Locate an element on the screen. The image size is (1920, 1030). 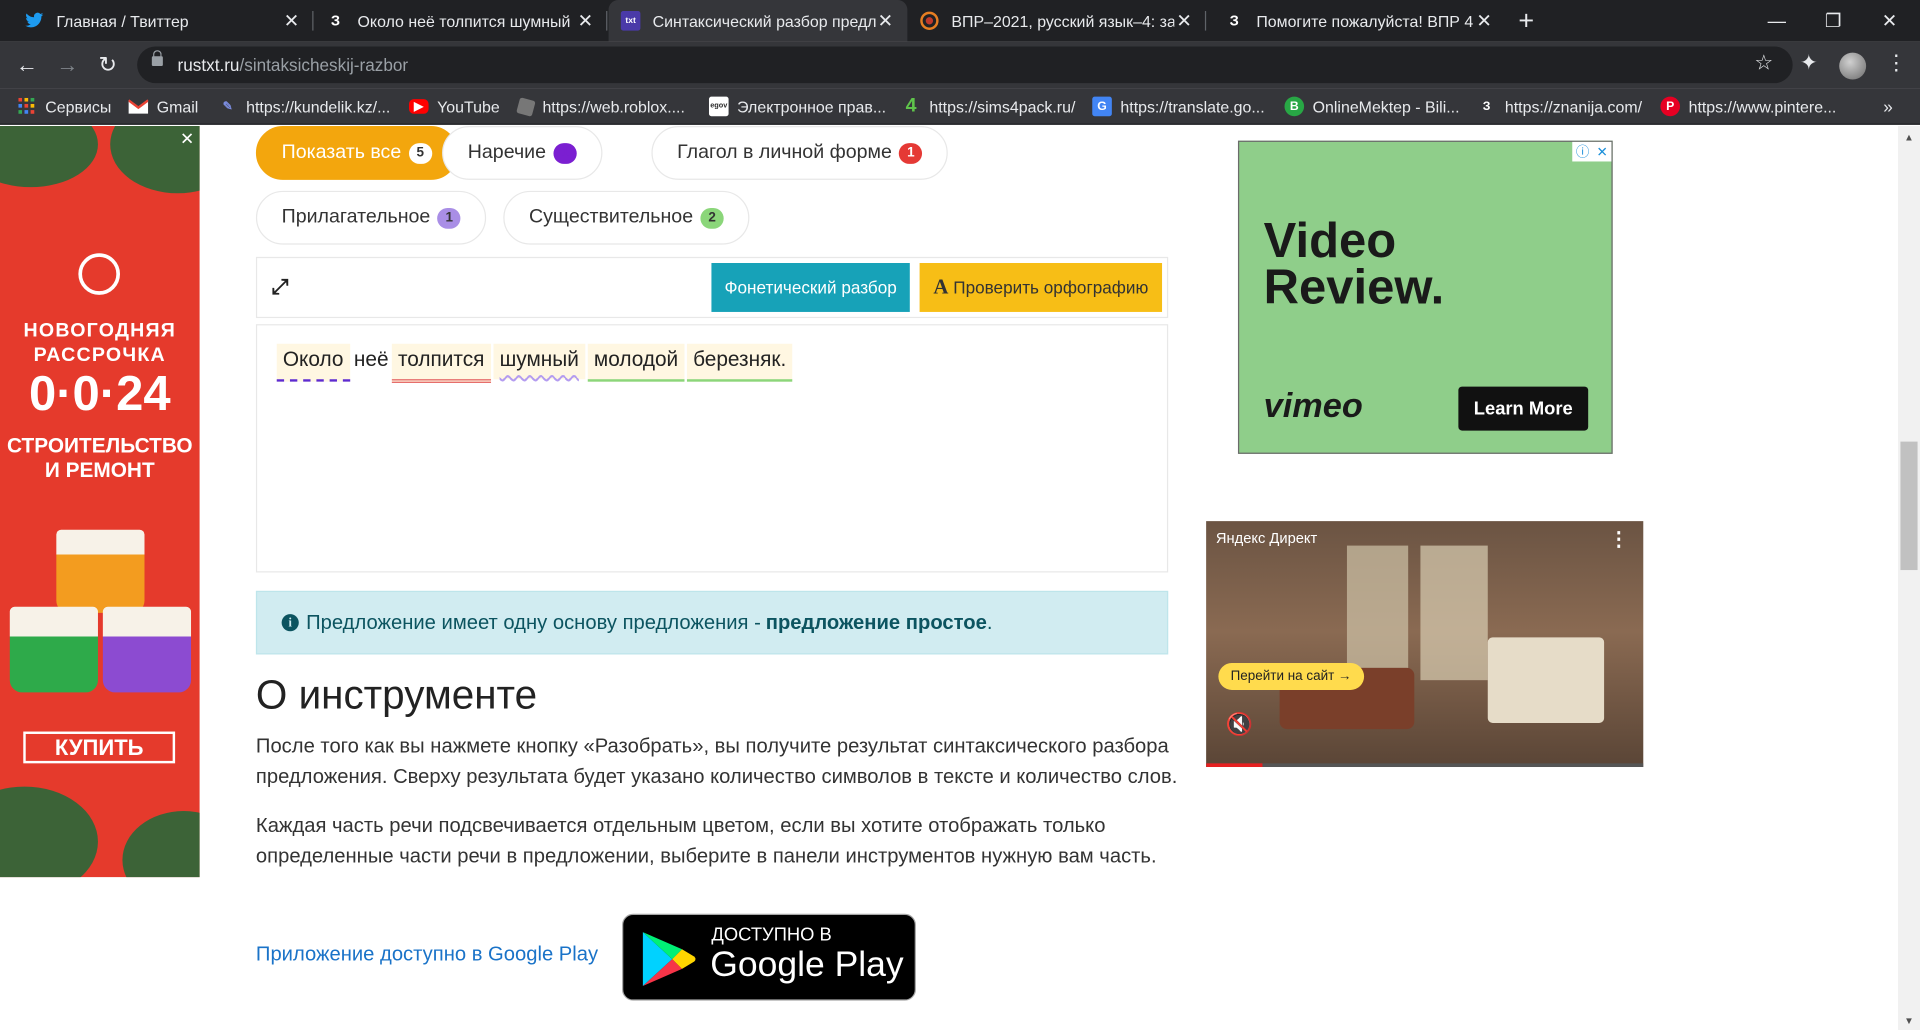
apps-icon is located at coordinates (27, 107).